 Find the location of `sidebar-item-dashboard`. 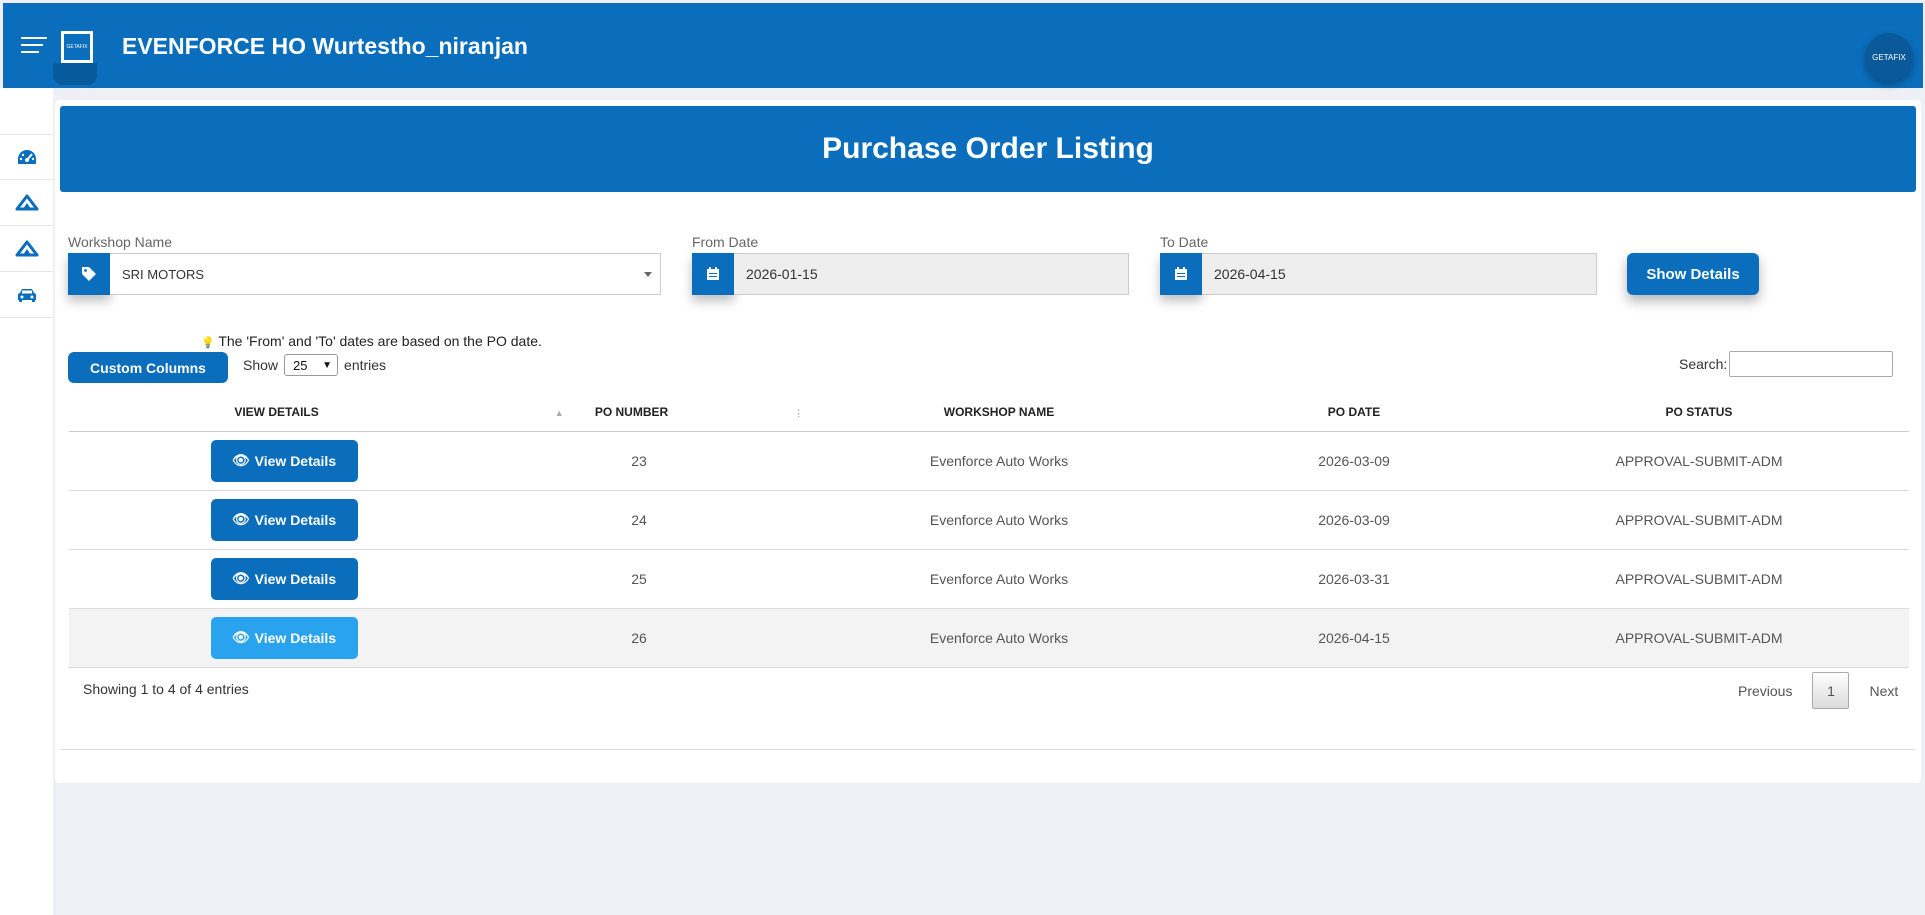

sidebar-item-dashboard is located at coordinates (26, 157).